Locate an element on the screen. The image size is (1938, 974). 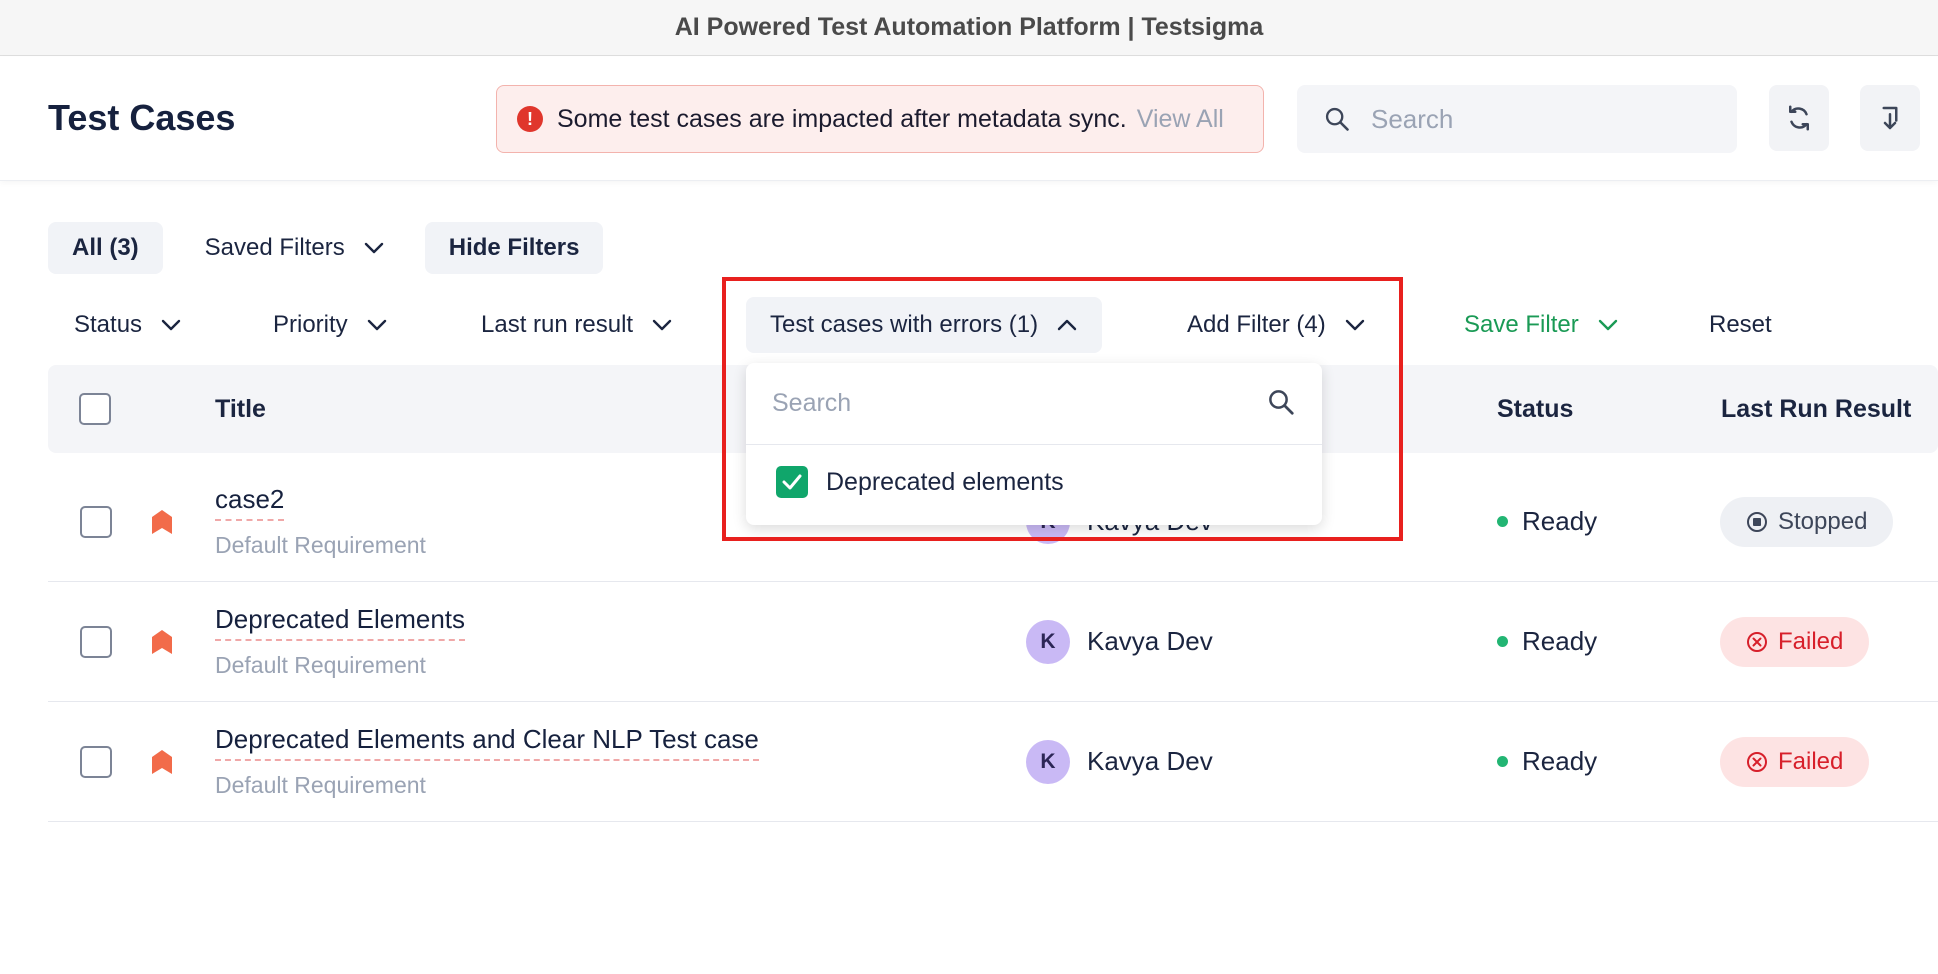
column-last-run-result: Last Run Result is located at coordinates (1816, 409).